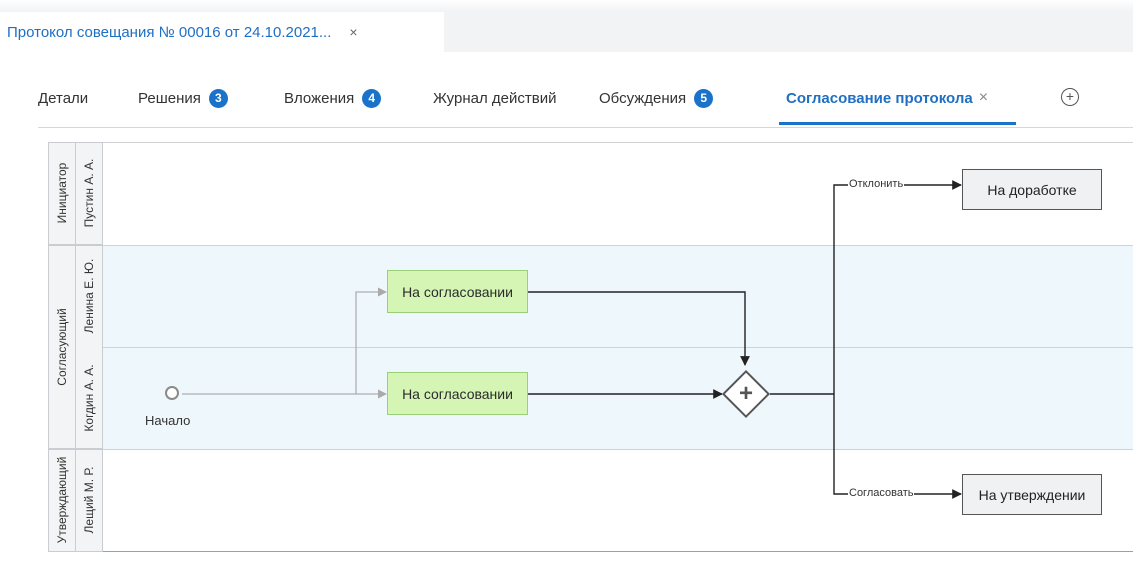  I want to click on start-event-label: Начало, so click(168, 420).